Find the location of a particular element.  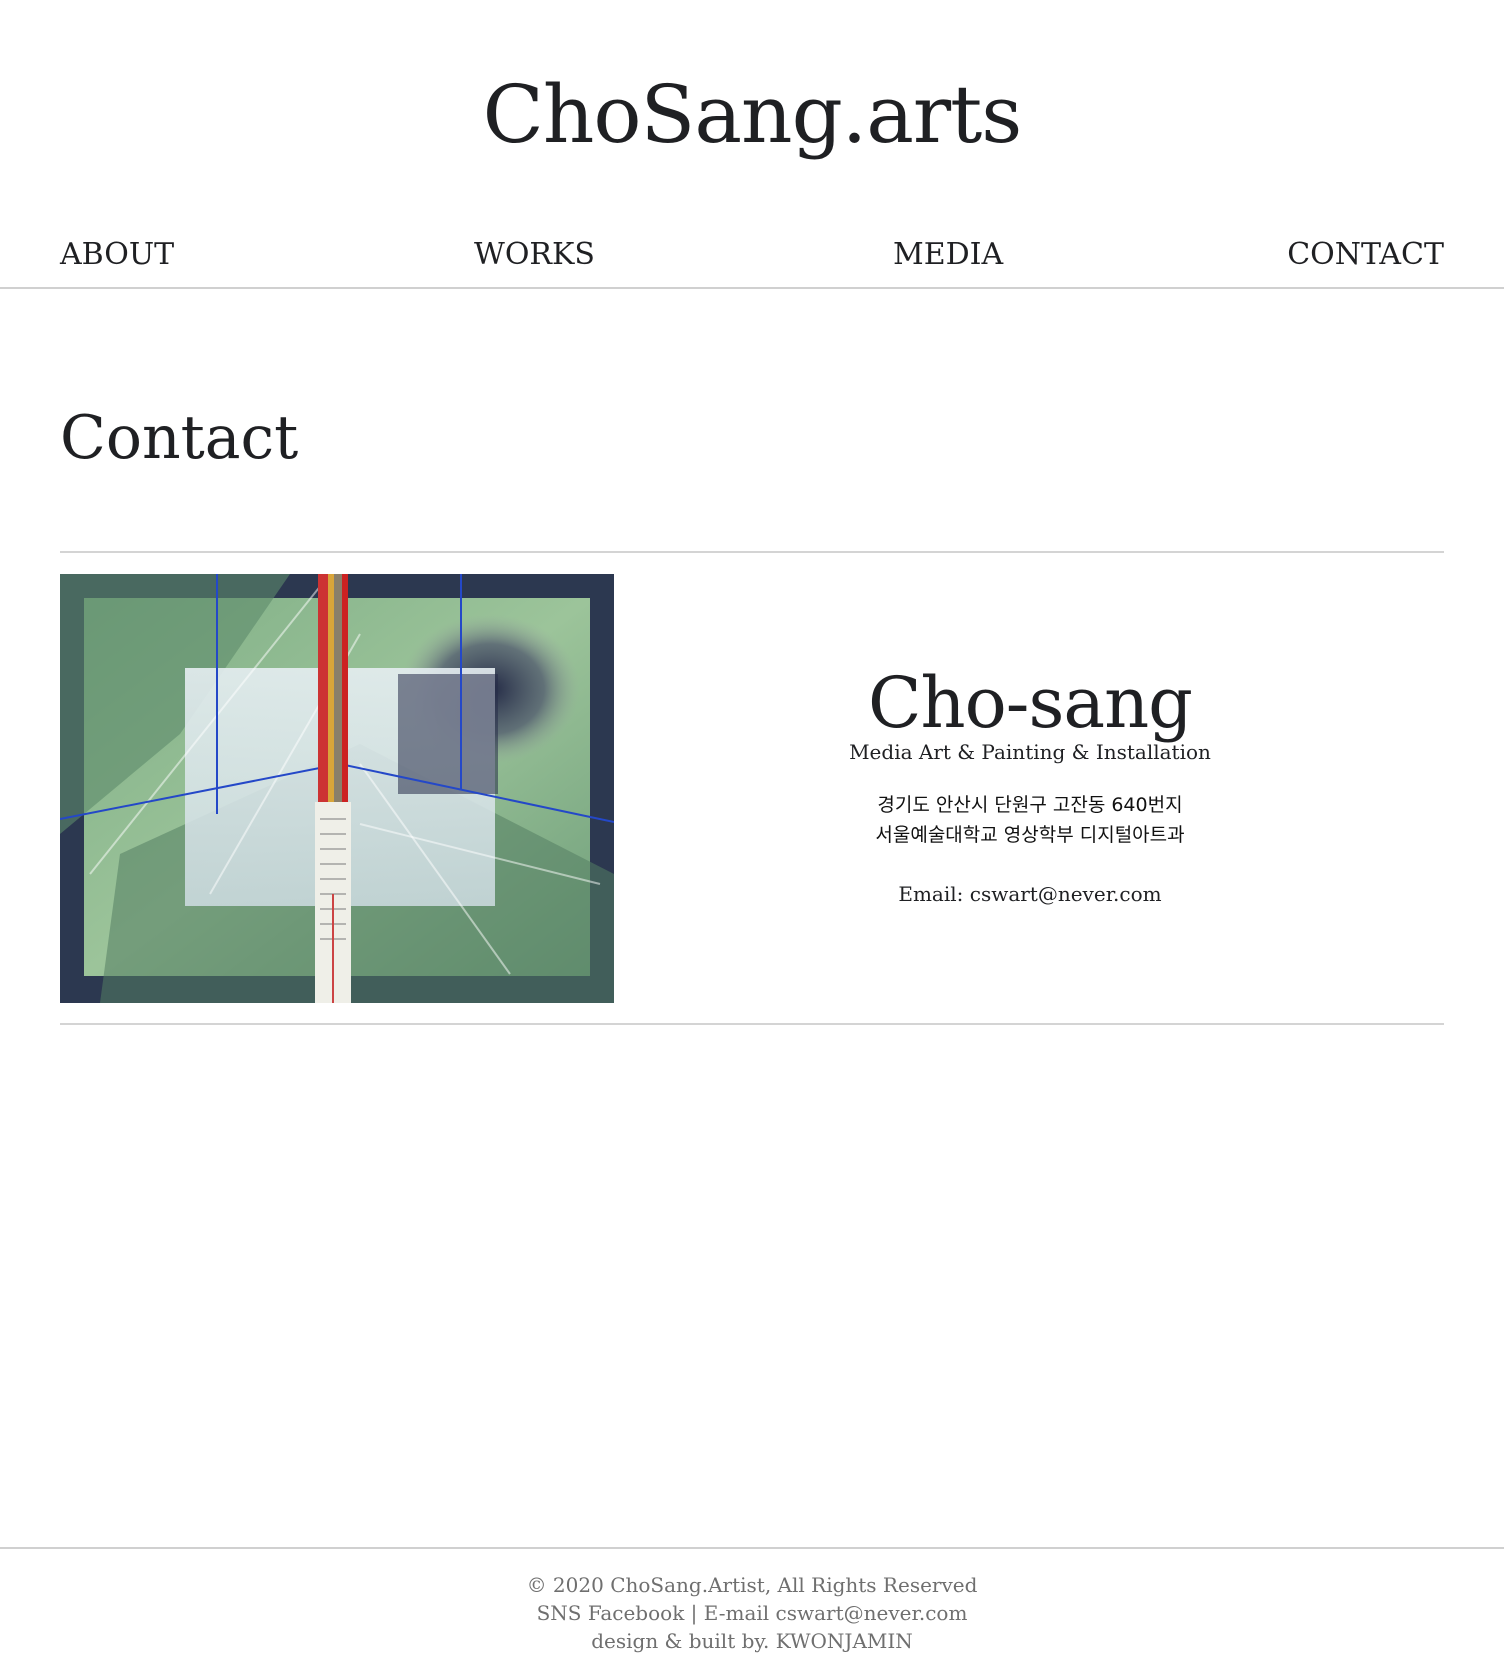

site-title: ChoSang.arts is located at coordinates (752, 115).